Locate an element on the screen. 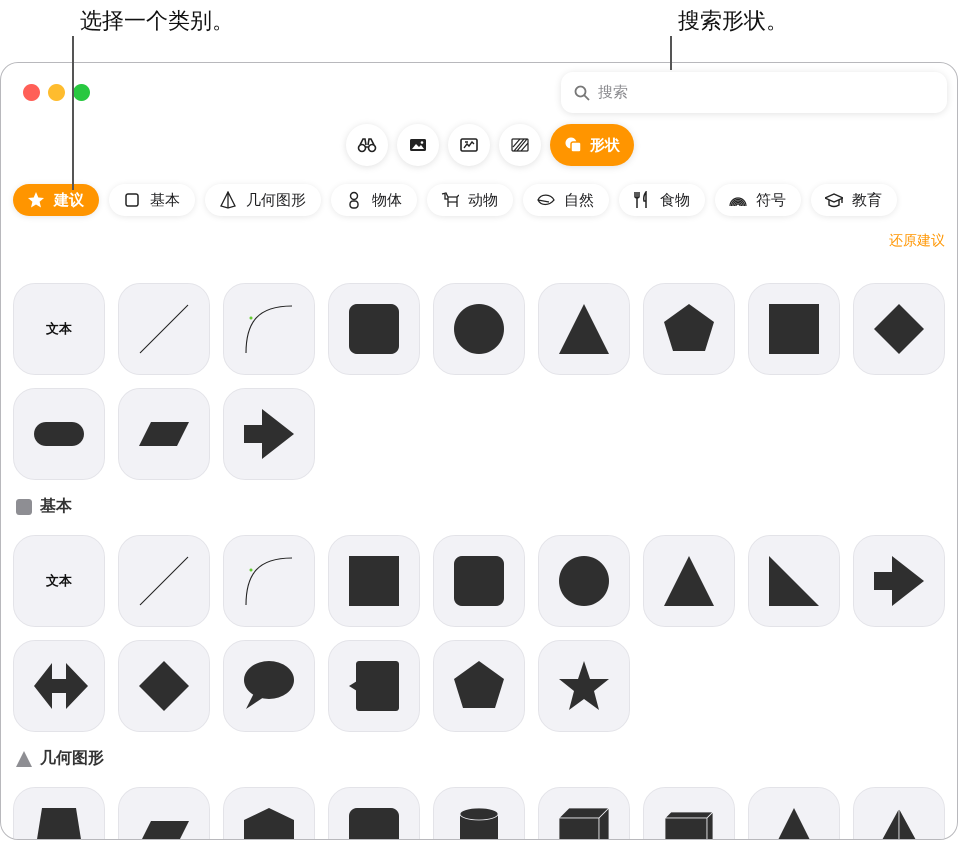 The width and height of the screenshot is (958, 843). hatched-square-icon is located at coordinates (520, 145).